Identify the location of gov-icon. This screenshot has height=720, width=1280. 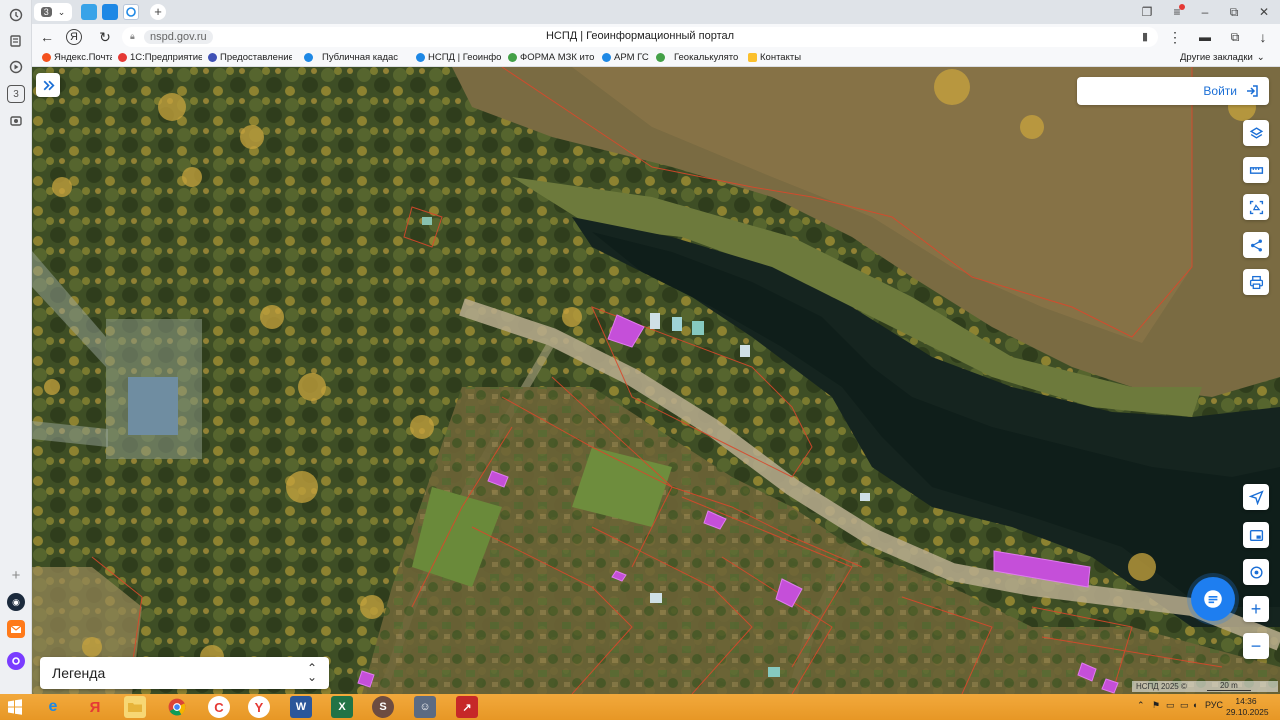
(212, 57).